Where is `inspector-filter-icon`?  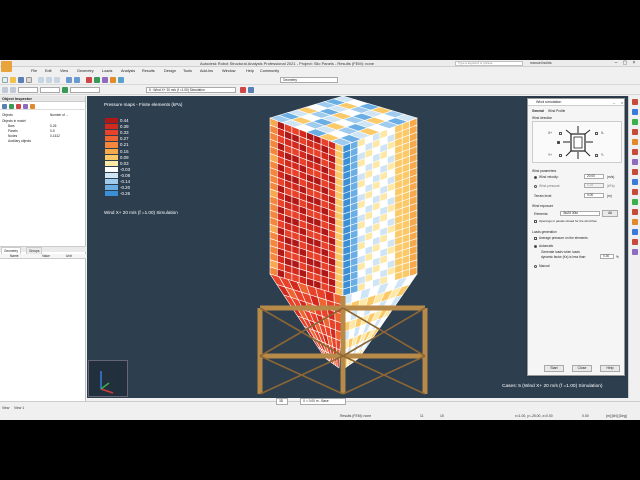 inspector-filter-icon is located at coordinates (4, 106).